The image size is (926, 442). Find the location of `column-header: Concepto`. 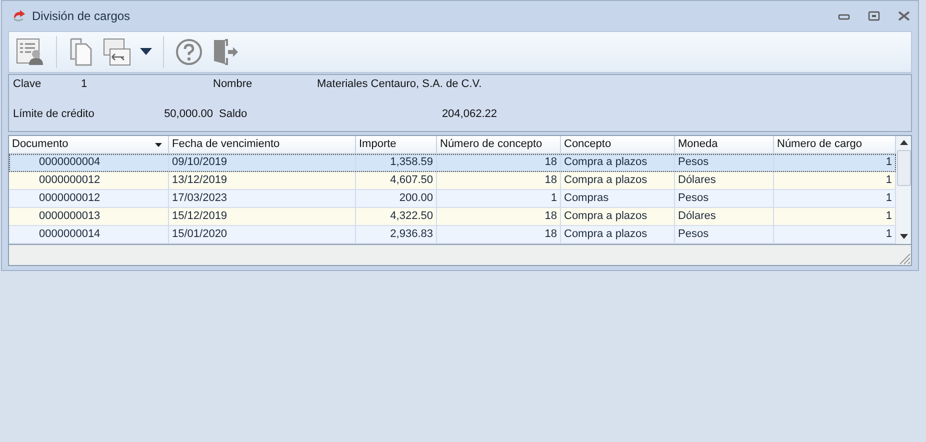

column-header: Concepto is located at coordinates (618, 144).